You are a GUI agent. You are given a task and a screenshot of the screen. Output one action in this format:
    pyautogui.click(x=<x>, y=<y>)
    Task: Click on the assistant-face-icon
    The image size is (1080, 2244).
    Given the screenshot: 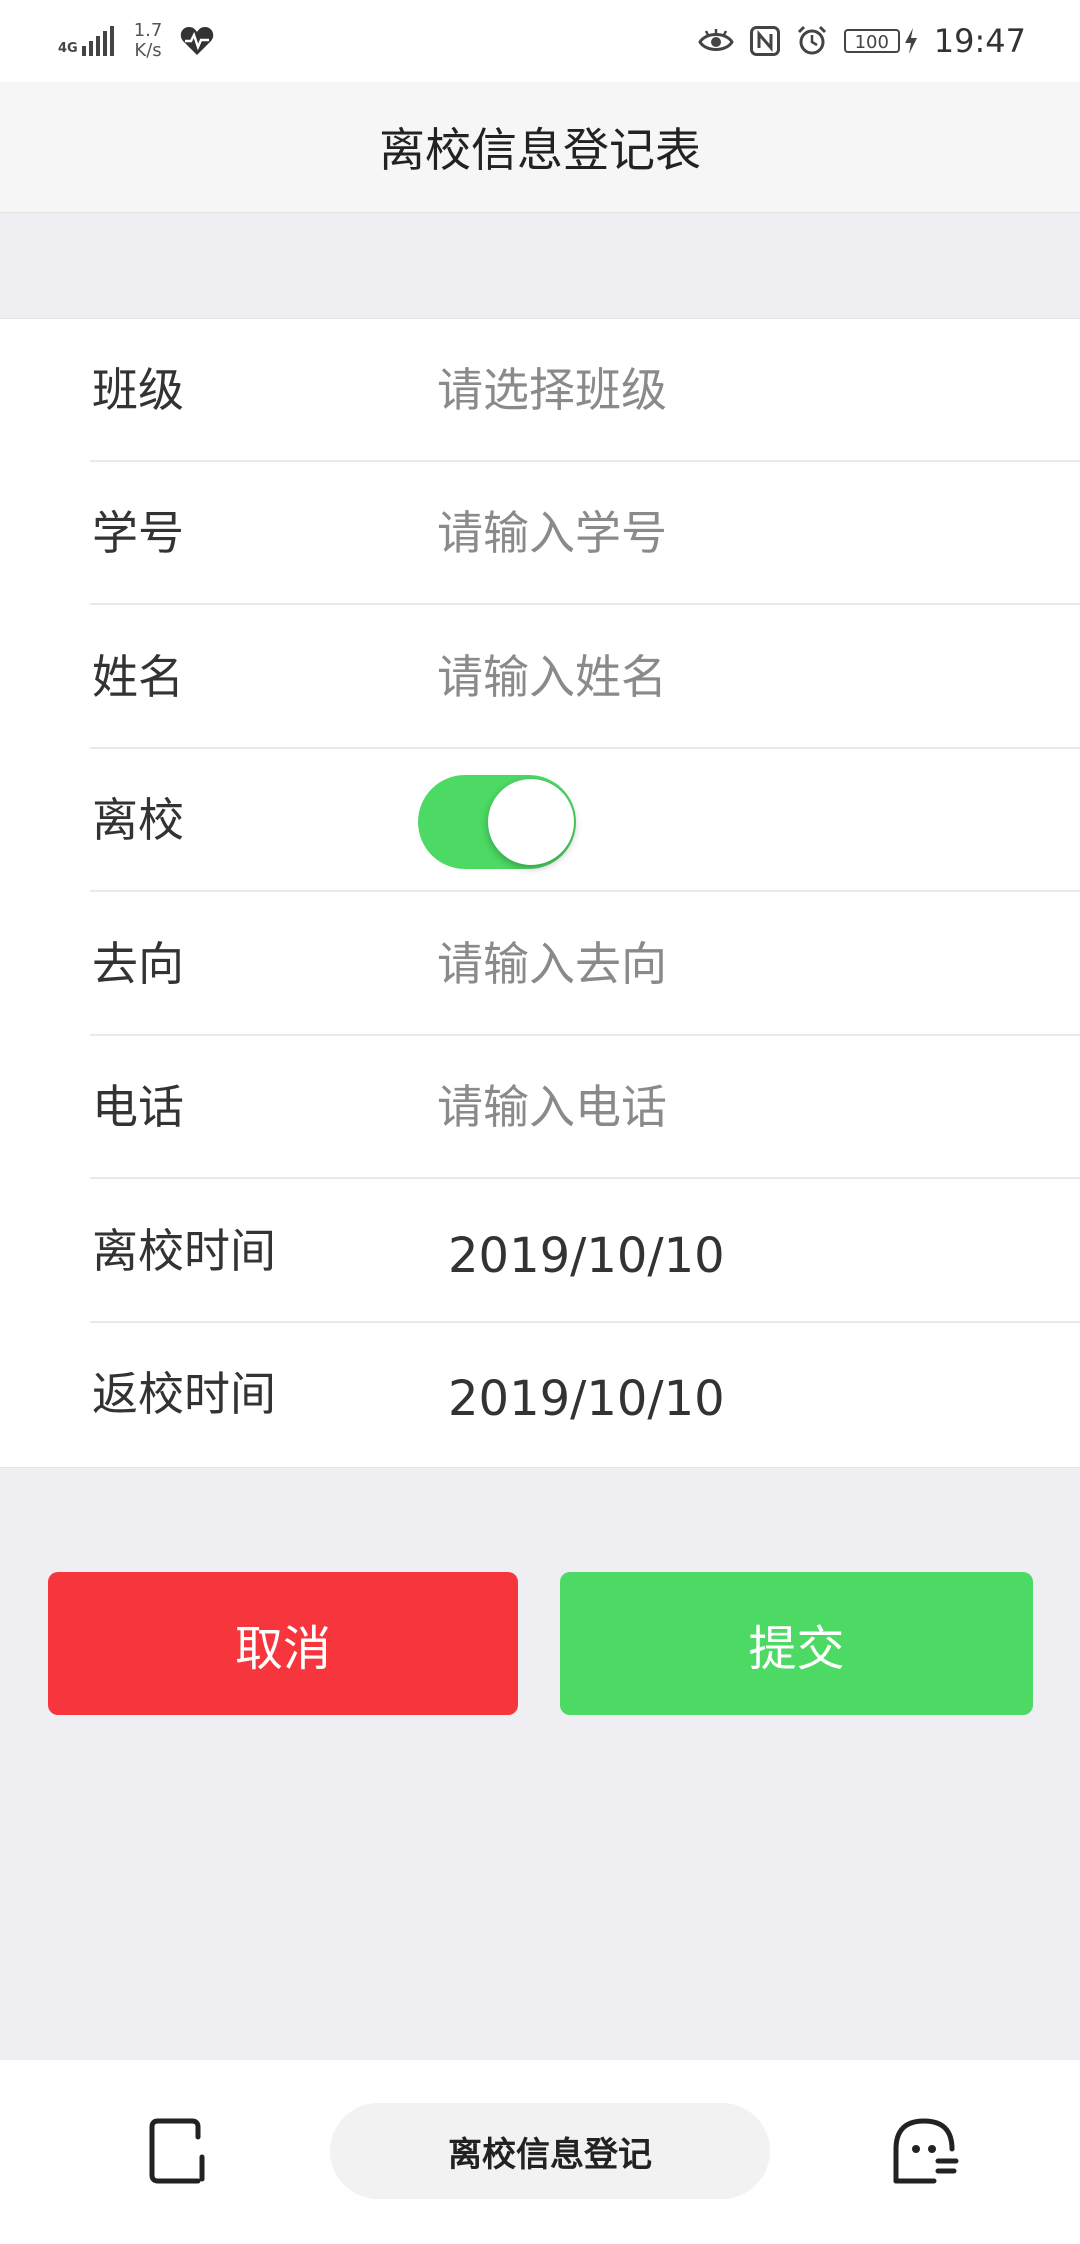 What is the action you would take?
    pyautogui.click(x=924, y=2151)
    